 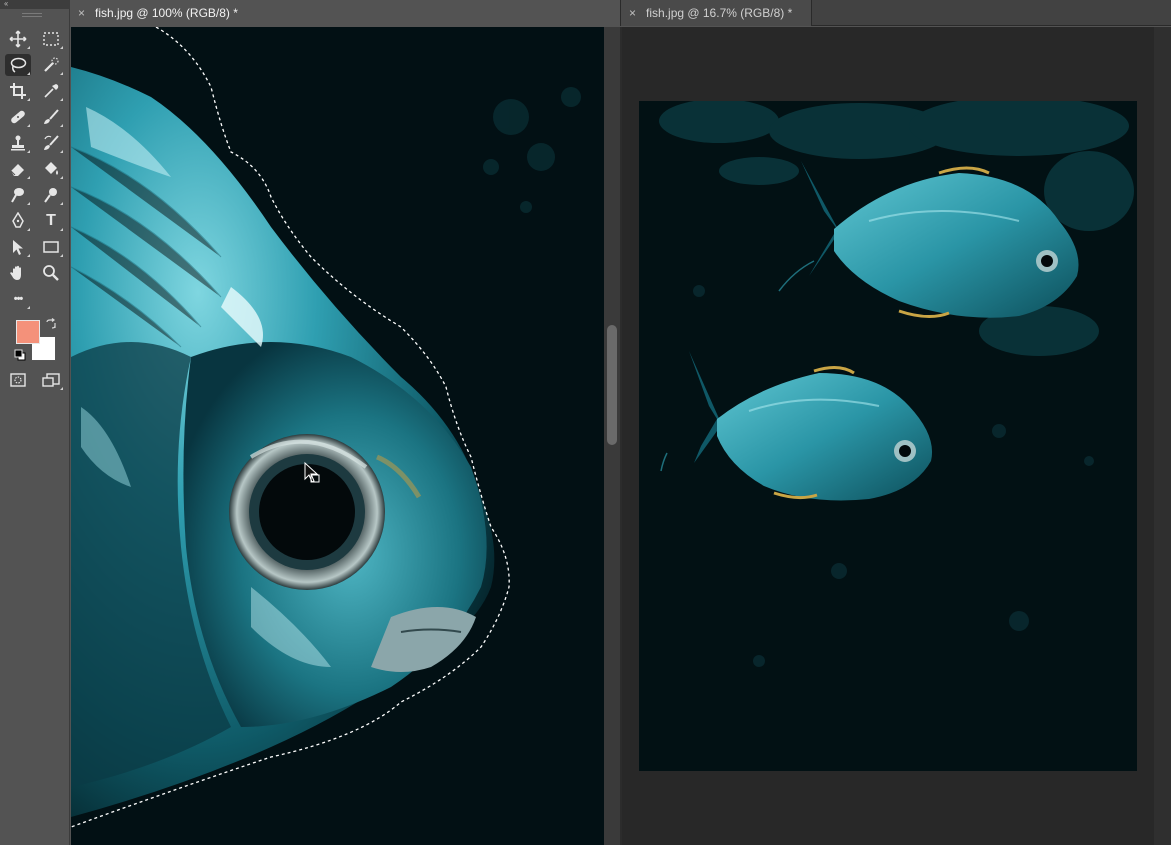 I want to click on zoom-tool, so click(x=51, y=273).